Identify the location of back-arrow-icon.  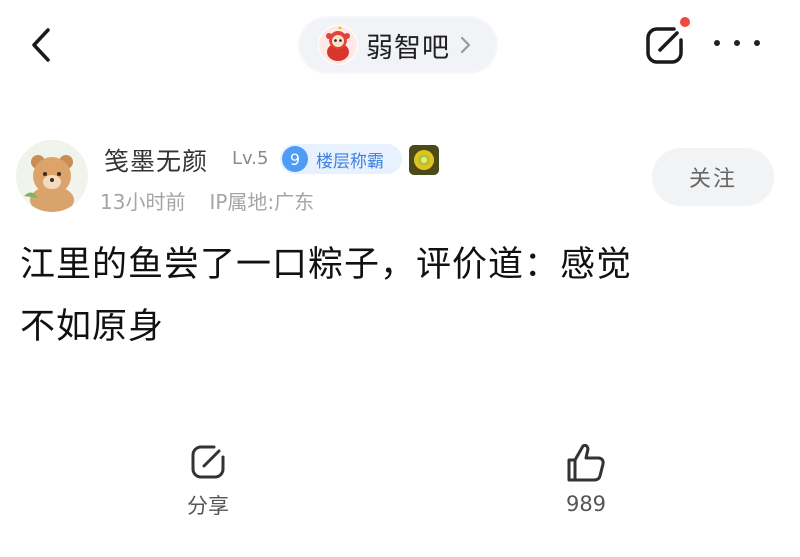
(41, 45).